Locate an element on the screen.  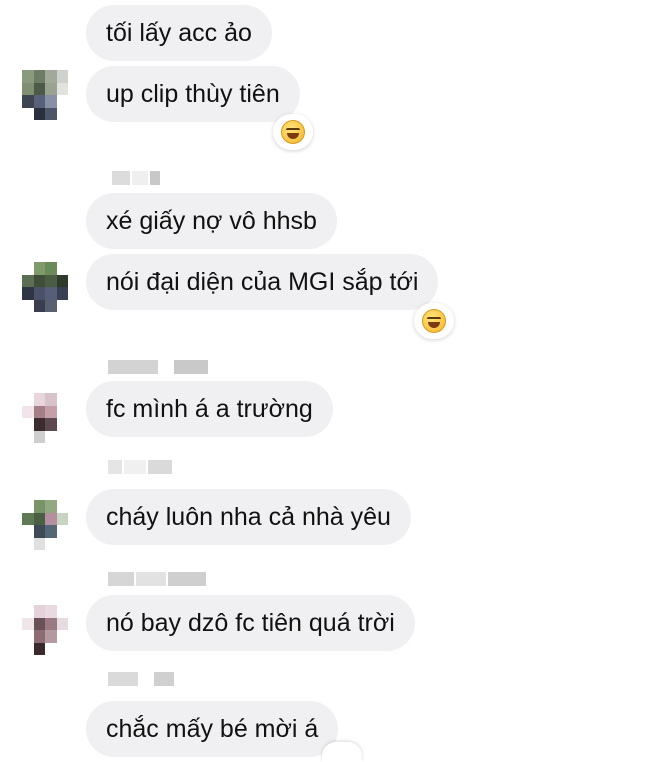
message-text: cháy luôn nha cả nhà yêu is located at coordinates (248, 516).